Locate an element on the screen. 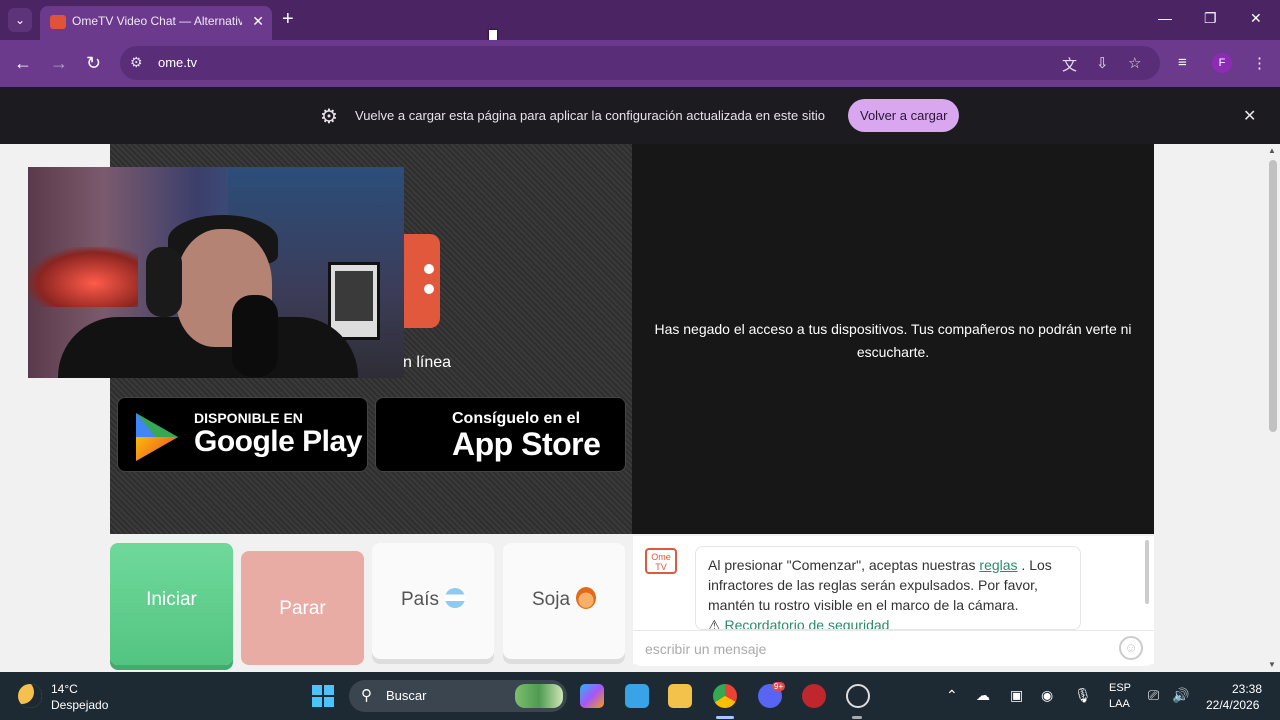 This screenshot has height=720, width=1280. weather-condition: Despejado is located at coordinates (79, 705).